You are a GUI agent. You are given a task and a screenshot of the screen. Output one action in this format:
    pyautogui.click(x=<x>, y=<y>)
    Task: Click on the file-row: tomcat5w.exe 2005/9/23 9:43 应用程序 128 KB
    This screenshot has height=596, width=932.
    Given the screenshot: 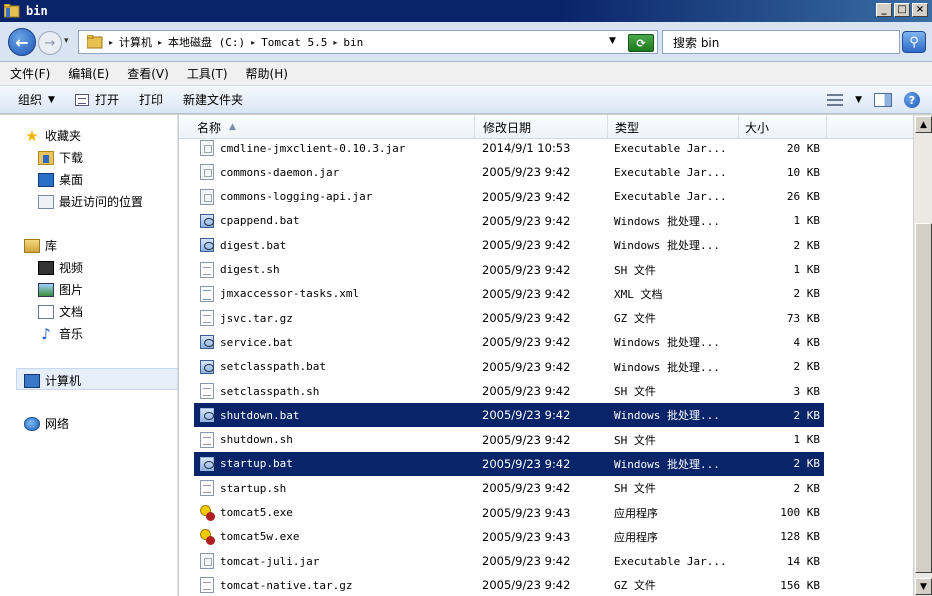 What is the action you would take?
    pyautogui.click(x=509, y=537)
    